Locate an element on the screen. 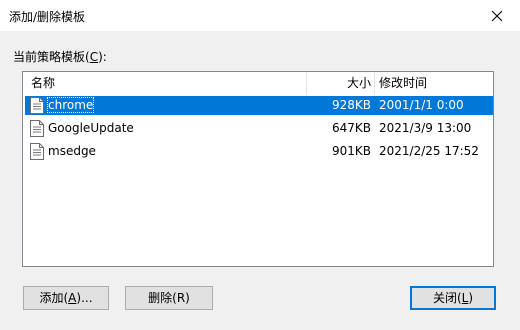  close-icon is located at coordinates (497, 15).